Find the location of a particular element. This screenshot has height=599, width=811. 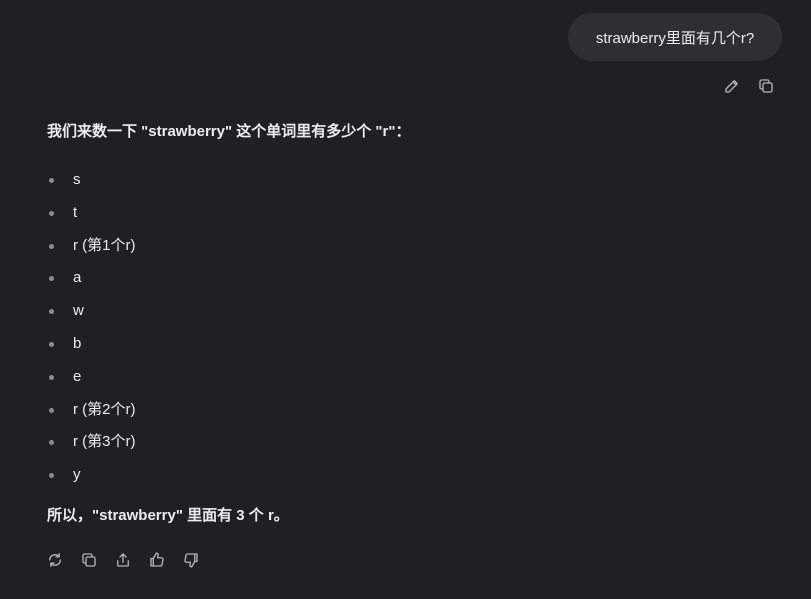

conclusion-count: 3 个 is located at coordinates (250, 515).